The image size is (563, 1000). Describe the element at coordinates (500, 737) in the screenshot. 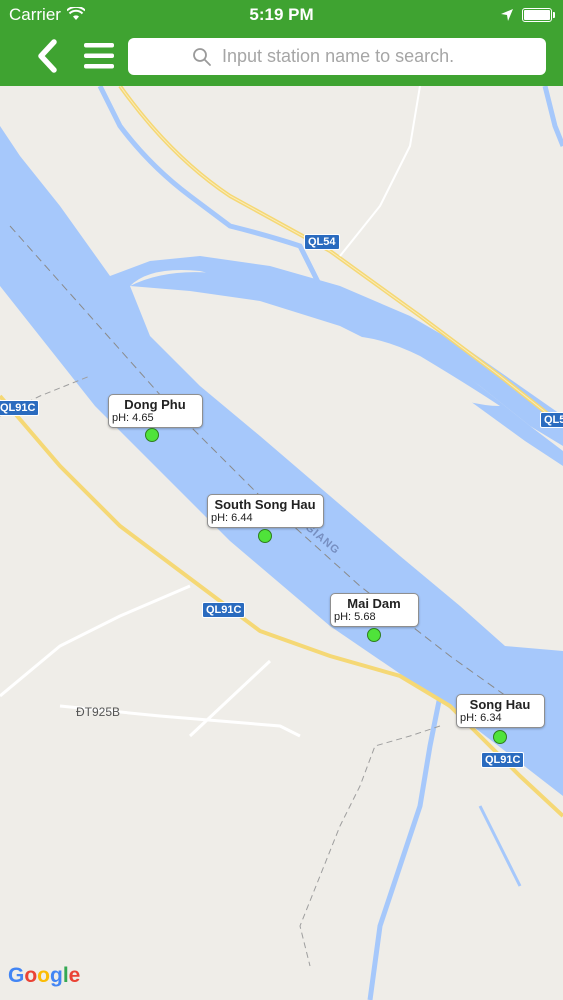

I see `station-marker-song-hau` at that location.